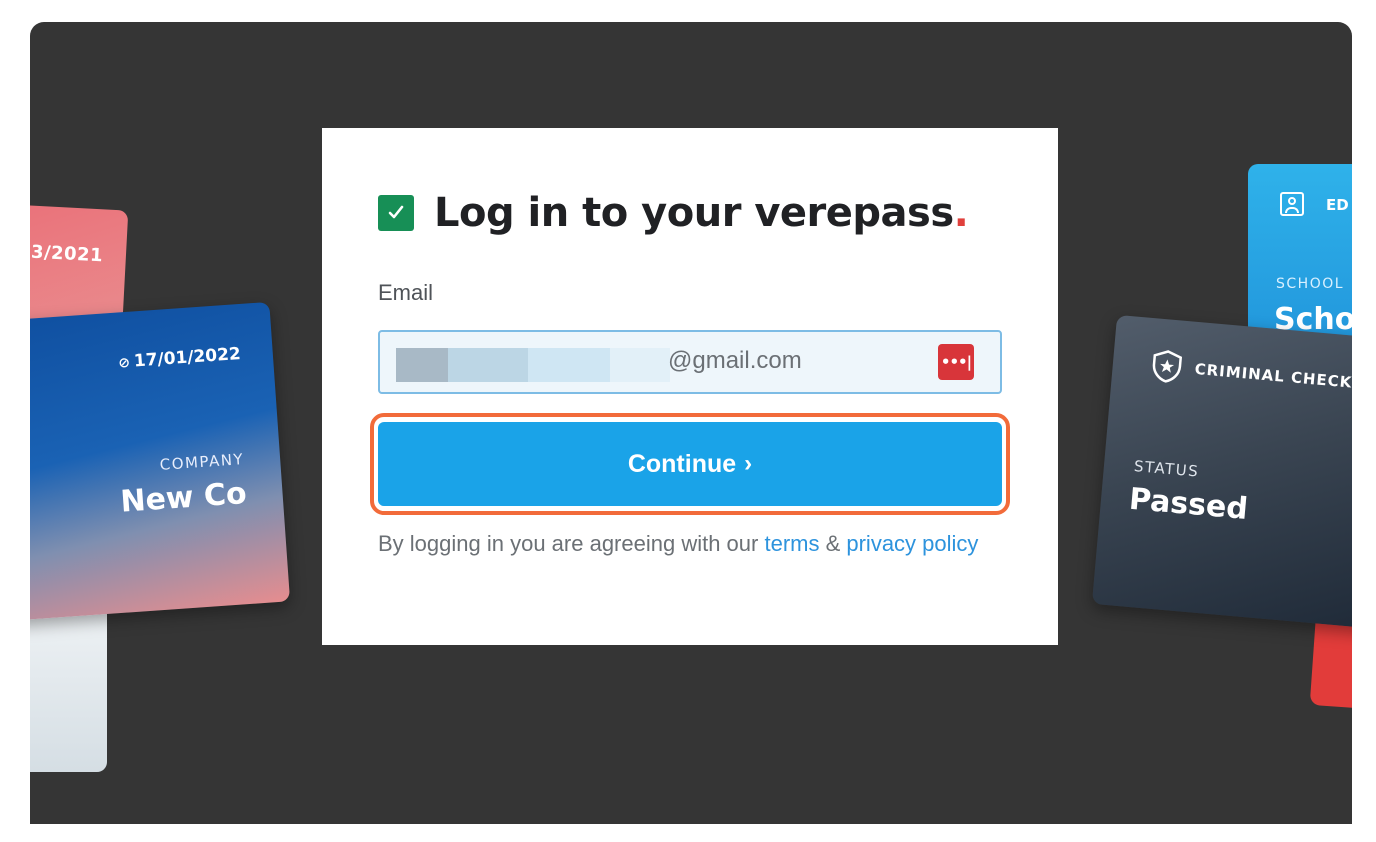 This screenshot has width=1376, height=842. What do you see at coordinates (1188, 504) in the screenshot?
I see `criminal-card-value: Passed` at bounding box center [1188, 504].